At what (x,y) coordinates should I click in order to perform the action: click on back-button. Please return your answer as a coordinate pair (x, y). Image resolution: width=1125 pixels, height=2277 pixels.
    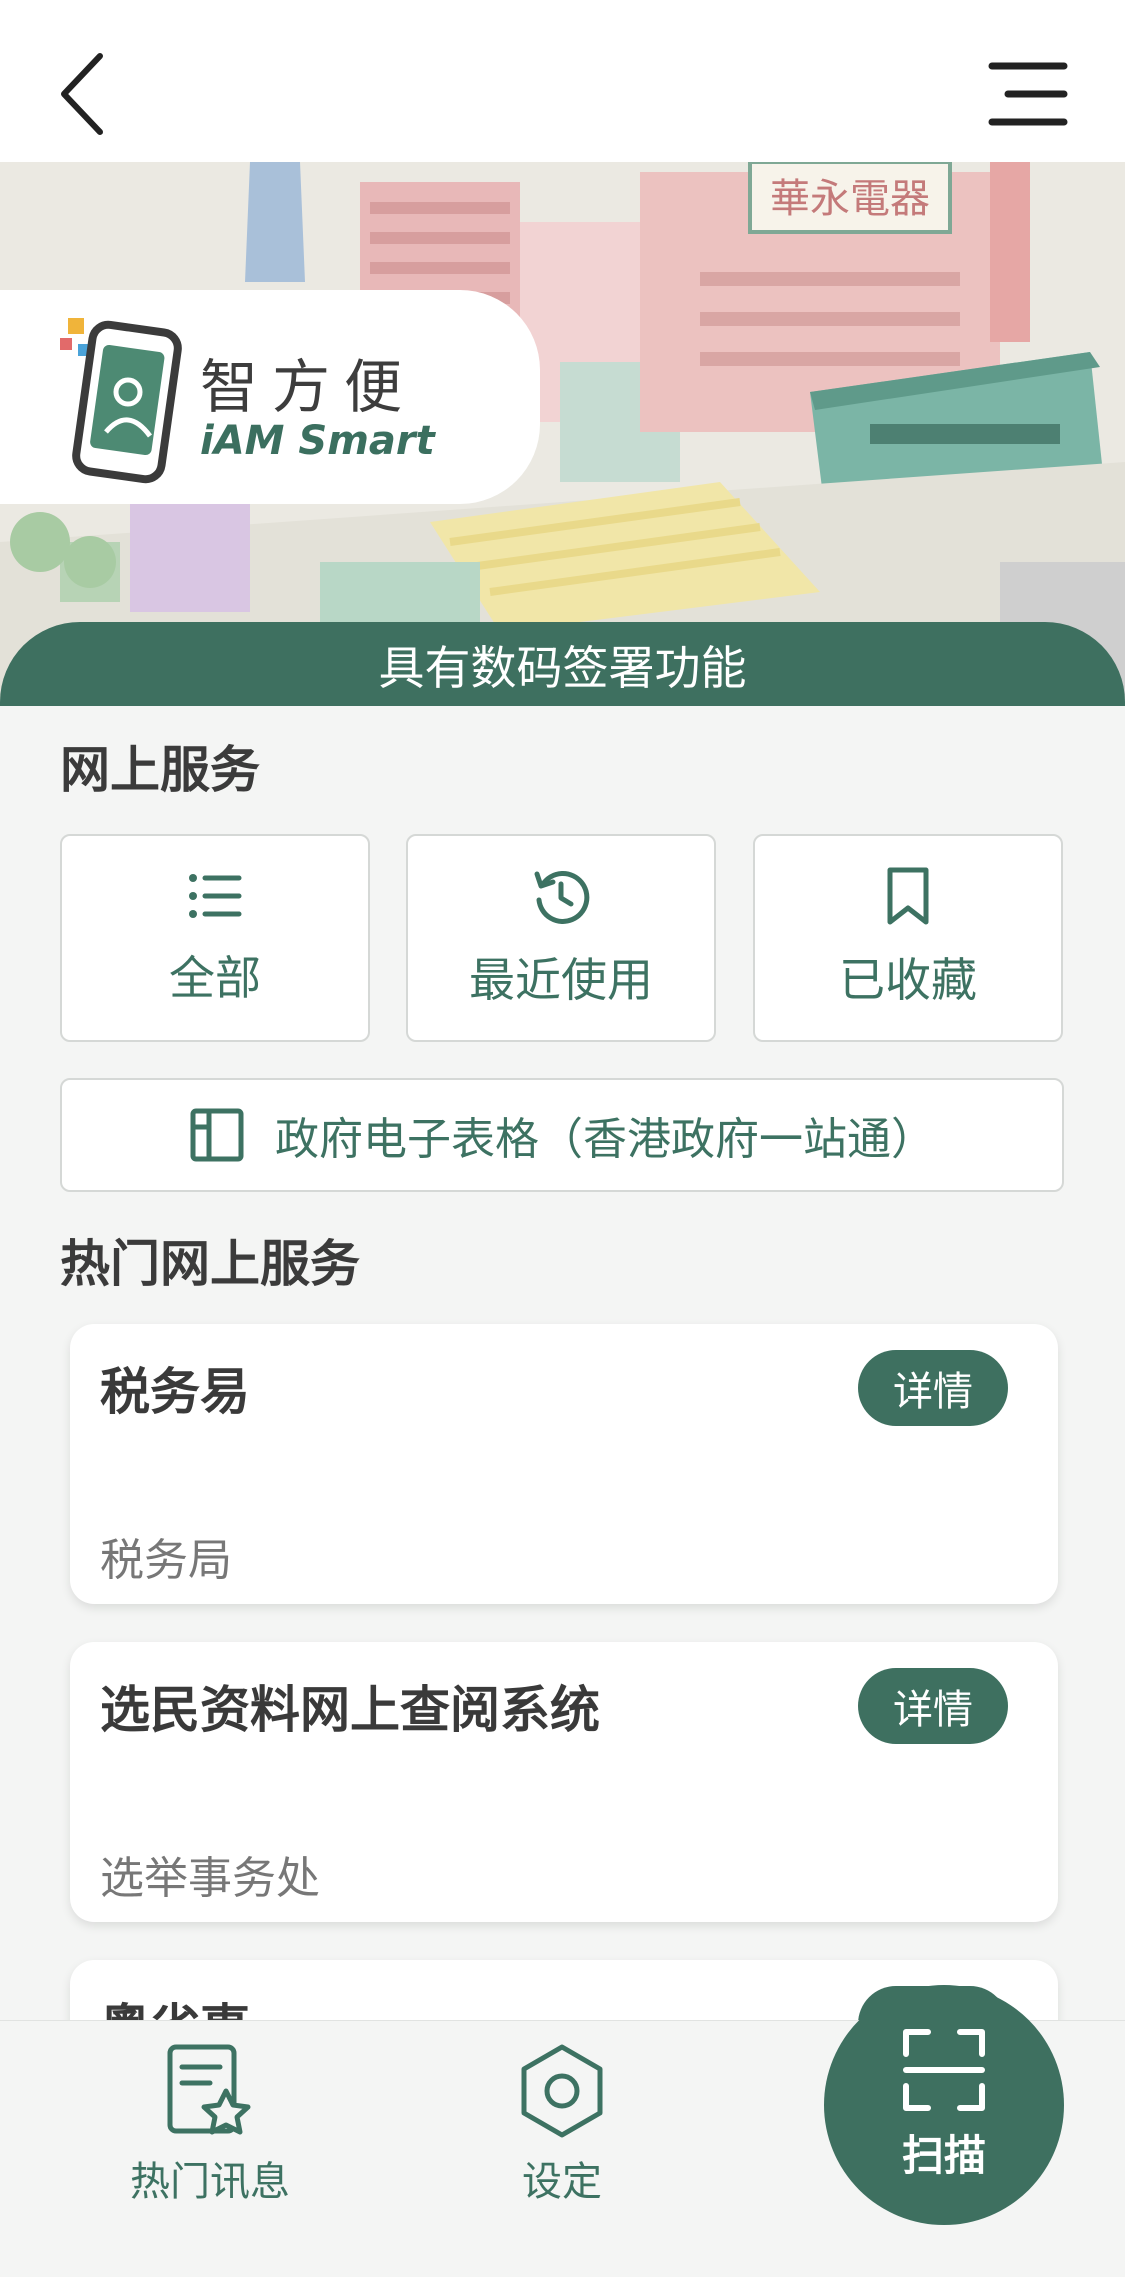
    Looking at the image, I should click on (88, 94).